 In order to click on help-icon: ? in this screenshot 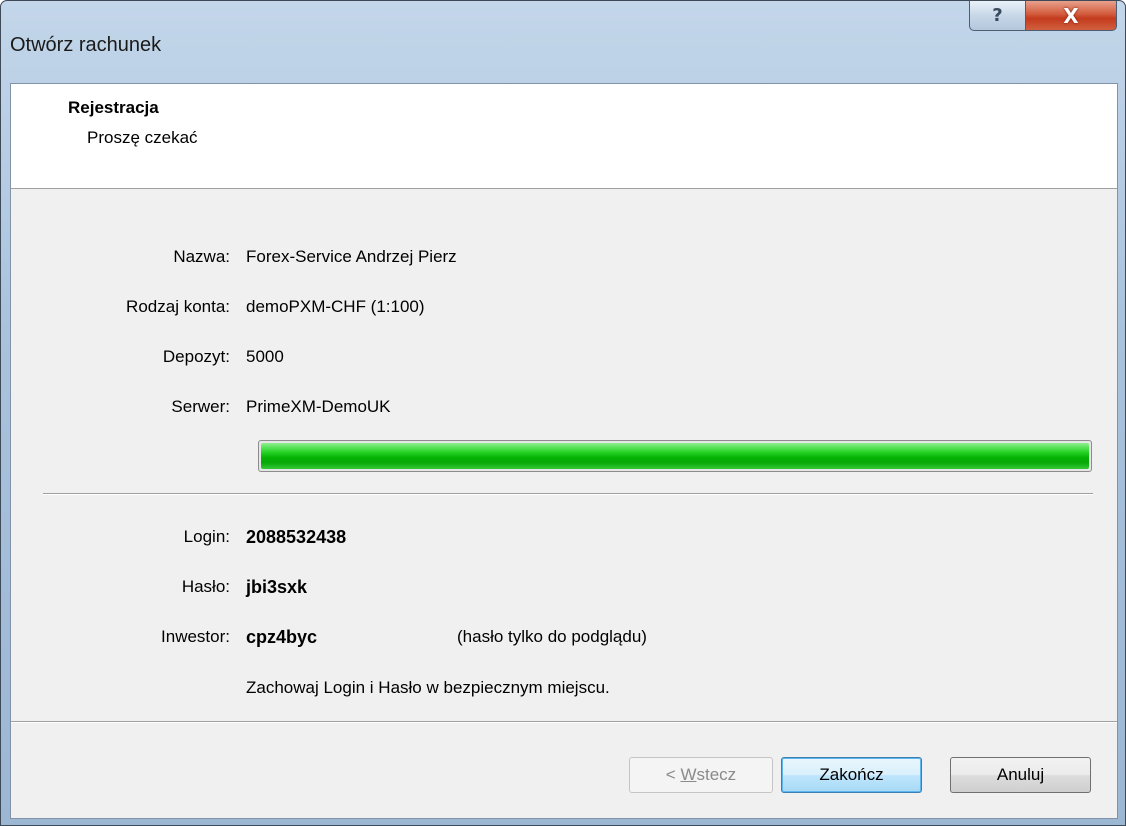, I will do `click(997, 15)`.